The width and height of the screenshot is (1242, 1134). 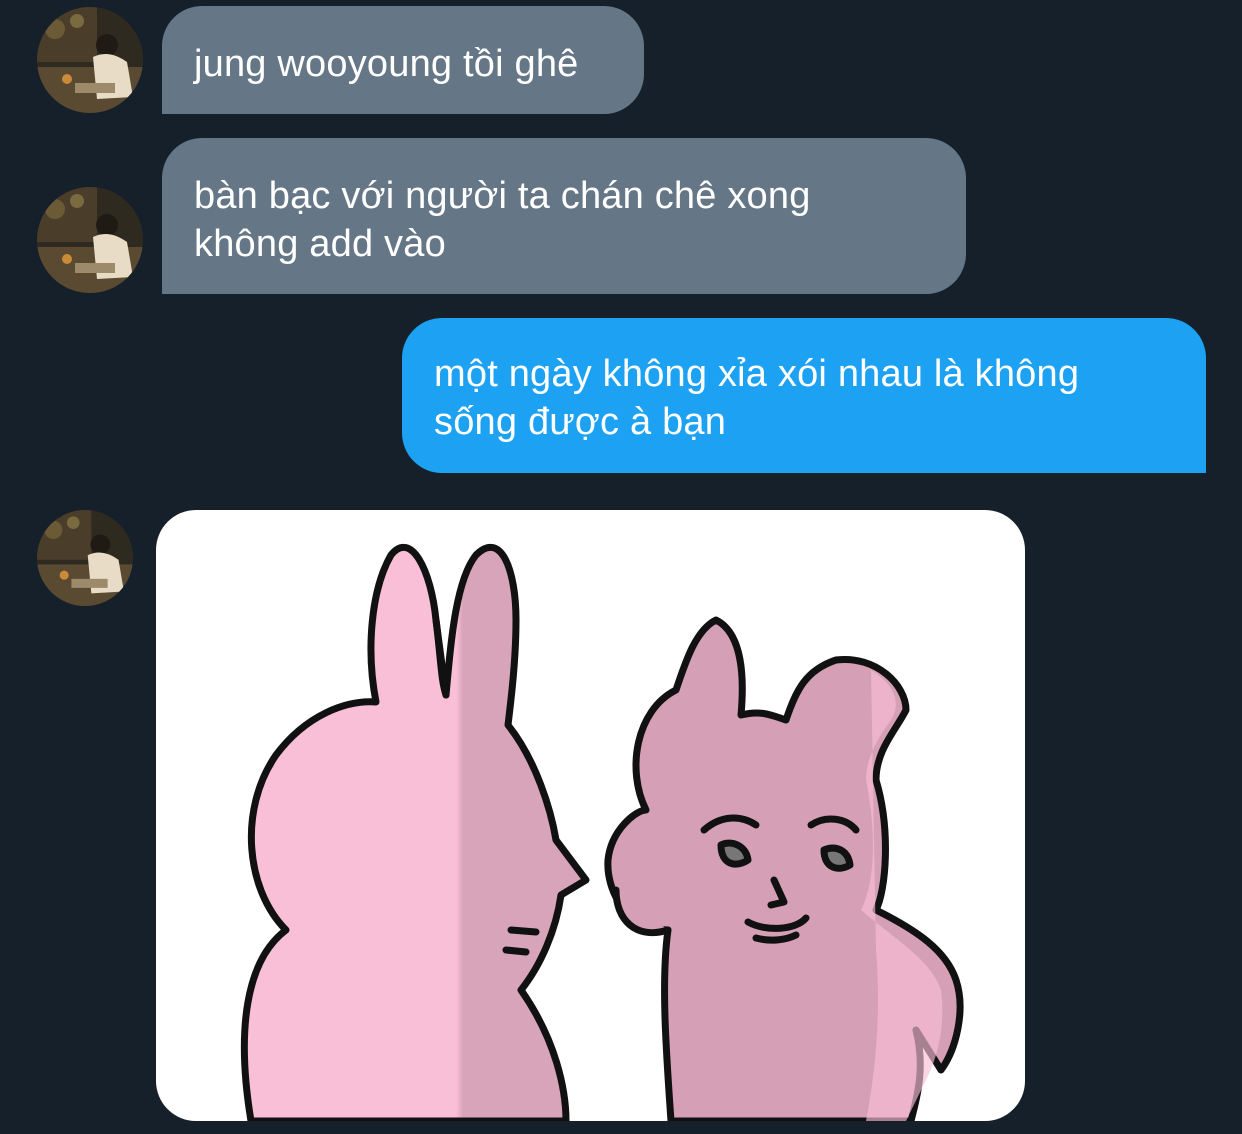 I want to click on incoming-message-bubble: jung wooyoung tồi ghê, so click(x=403, y=60).